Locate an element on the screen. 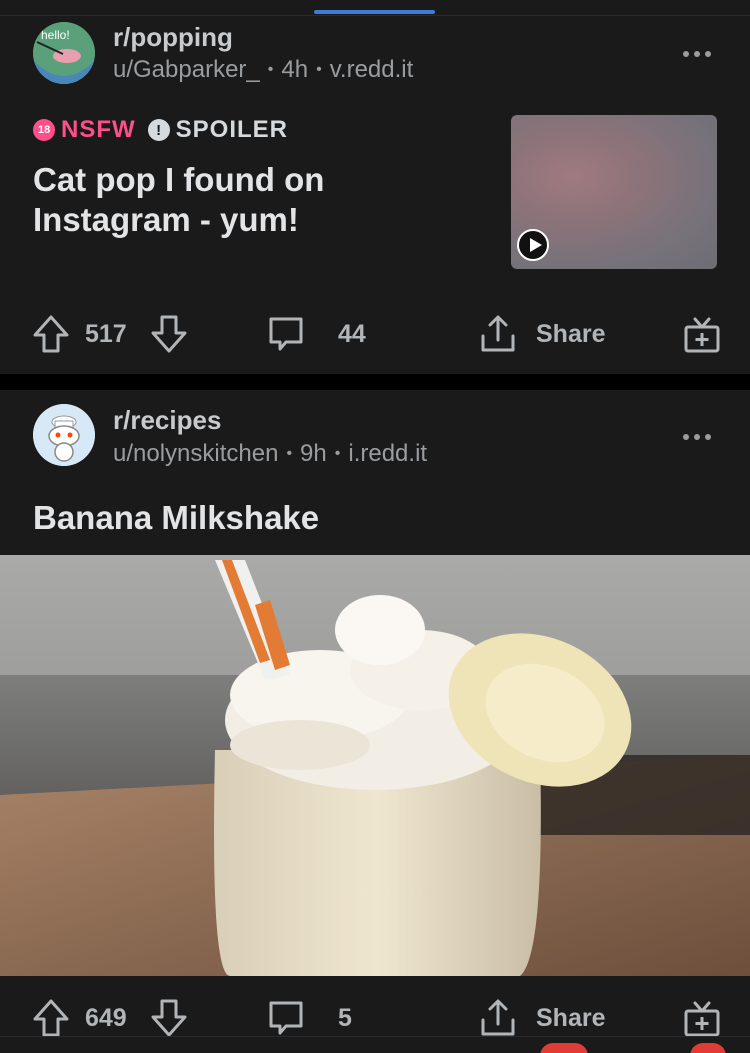 The height and width of the screenshot is (1053, 750). post-meta: u/Gabparker_ • 4h • v.redd.it is located at coordinates (263, 70).